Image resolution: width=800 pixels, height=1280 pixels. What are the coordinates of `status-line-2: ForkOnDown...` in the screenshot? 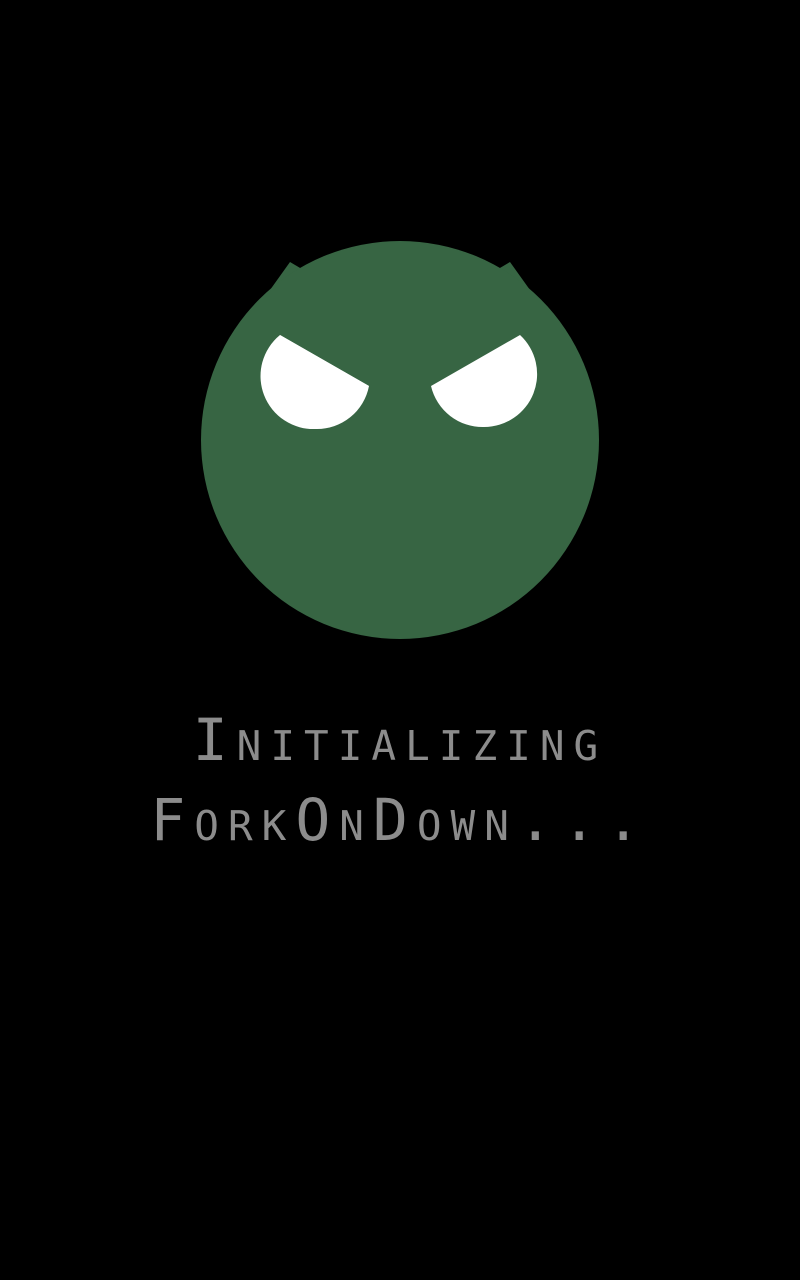 It's located at (400, 820).